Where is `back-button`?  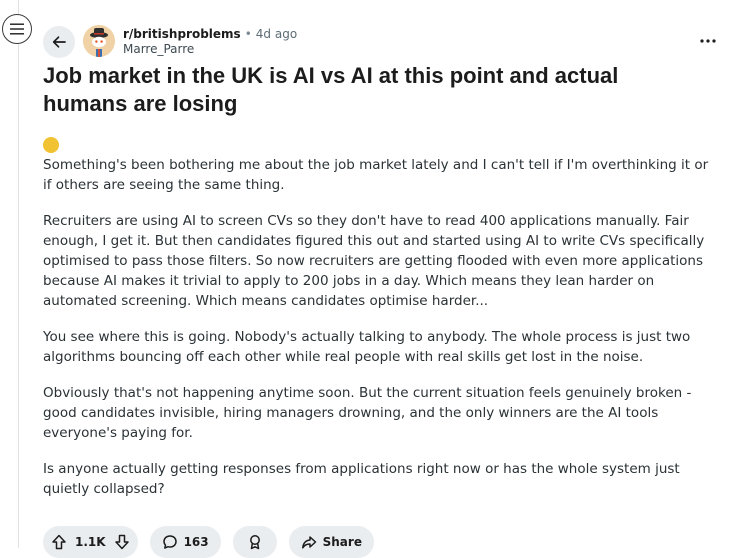
back-button is located at coordinates (59, 42).